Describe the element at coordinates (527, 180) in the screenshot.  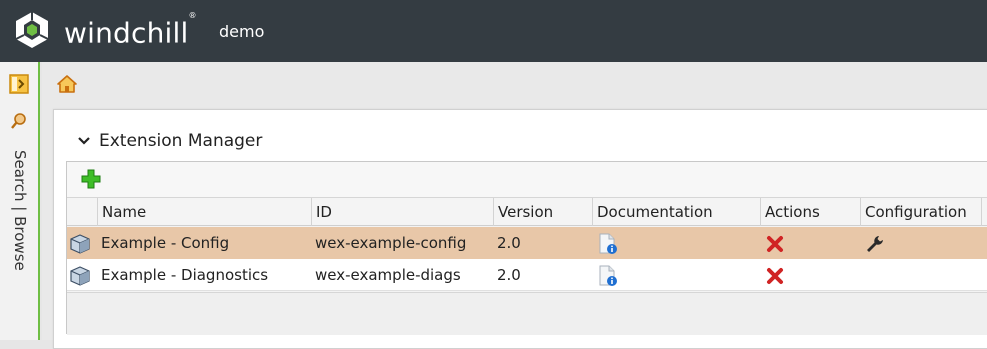
I see `table-toolbar` at that location.